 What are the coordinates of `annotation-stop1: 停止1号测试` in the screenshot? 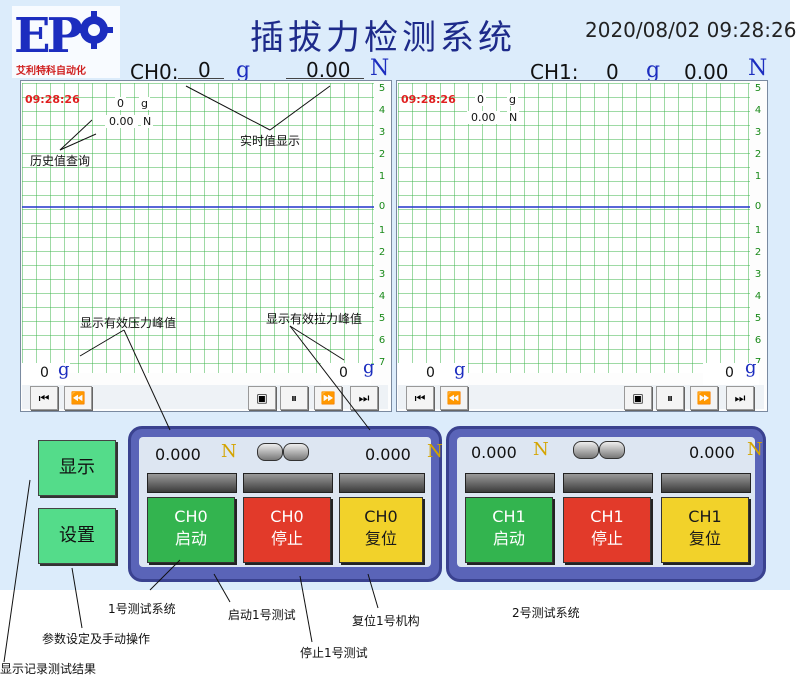 It's located at (334, 653).